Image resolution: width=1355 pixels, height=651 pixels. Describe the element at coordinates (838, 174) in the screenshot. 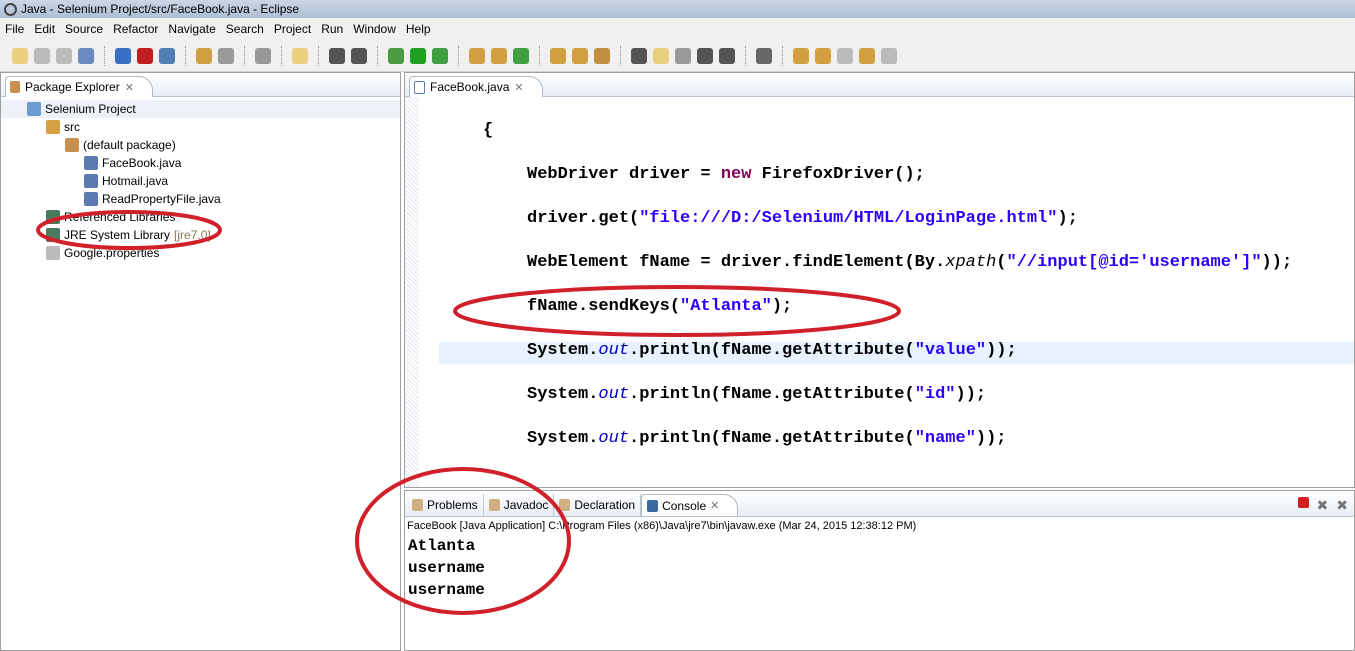

I see `code-token: FirefoxDriver();` at that location.